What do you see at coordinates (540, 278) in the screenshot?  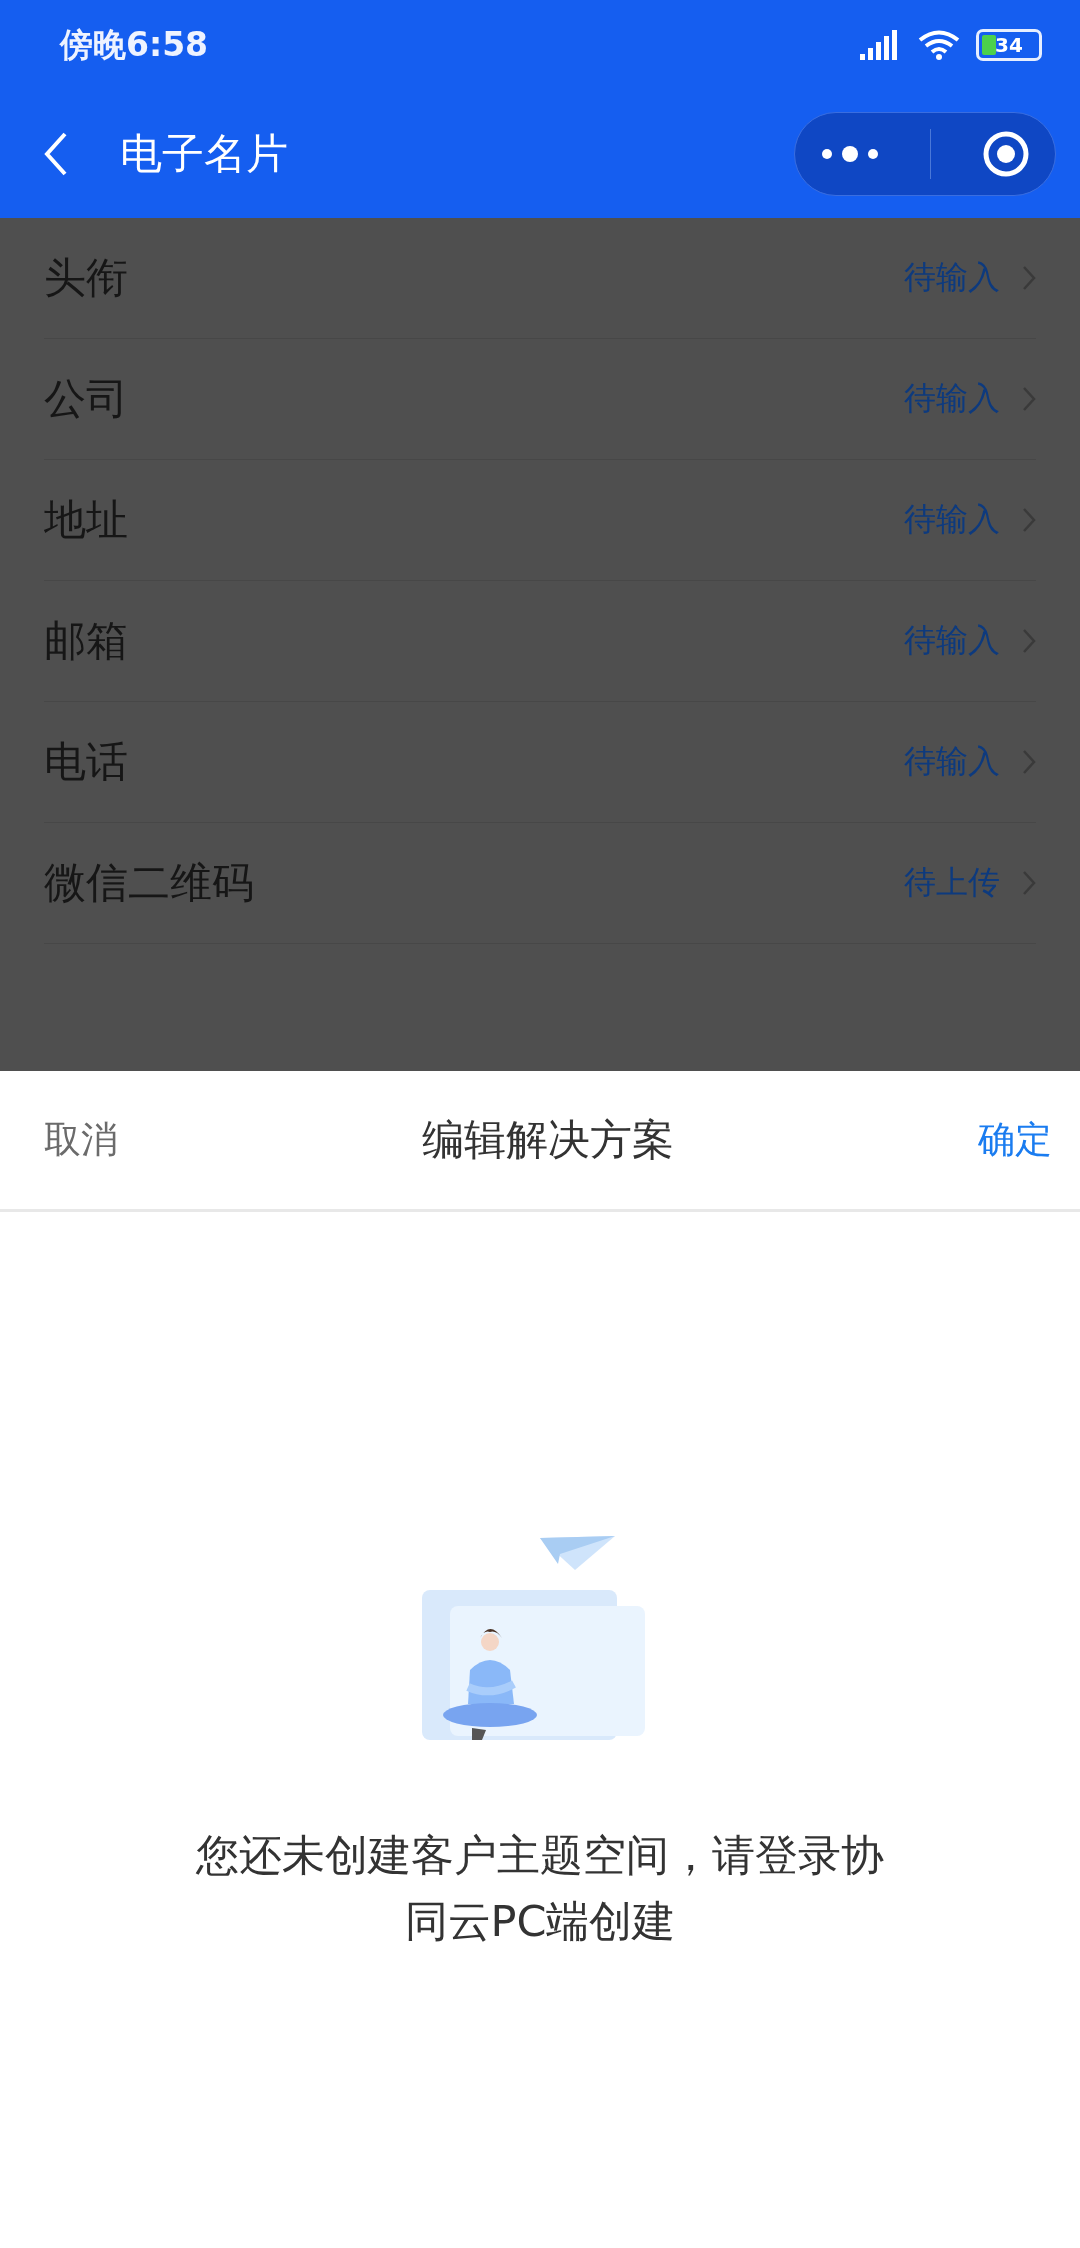 I see `form-row: 头衔 待输入` at bounding box center [540, 278].